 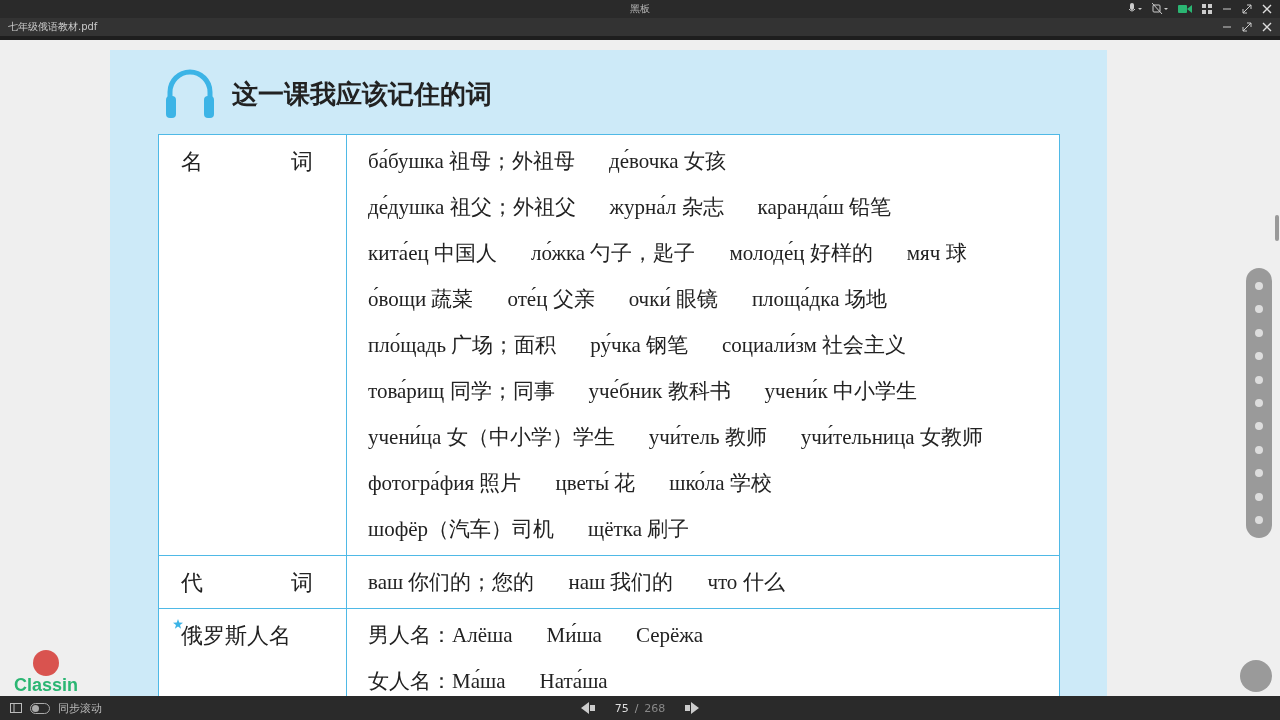 What do you see at coordinates (621, 708) in the screenshot?
I see `current-page: 75` at bounding box center [621, 708].